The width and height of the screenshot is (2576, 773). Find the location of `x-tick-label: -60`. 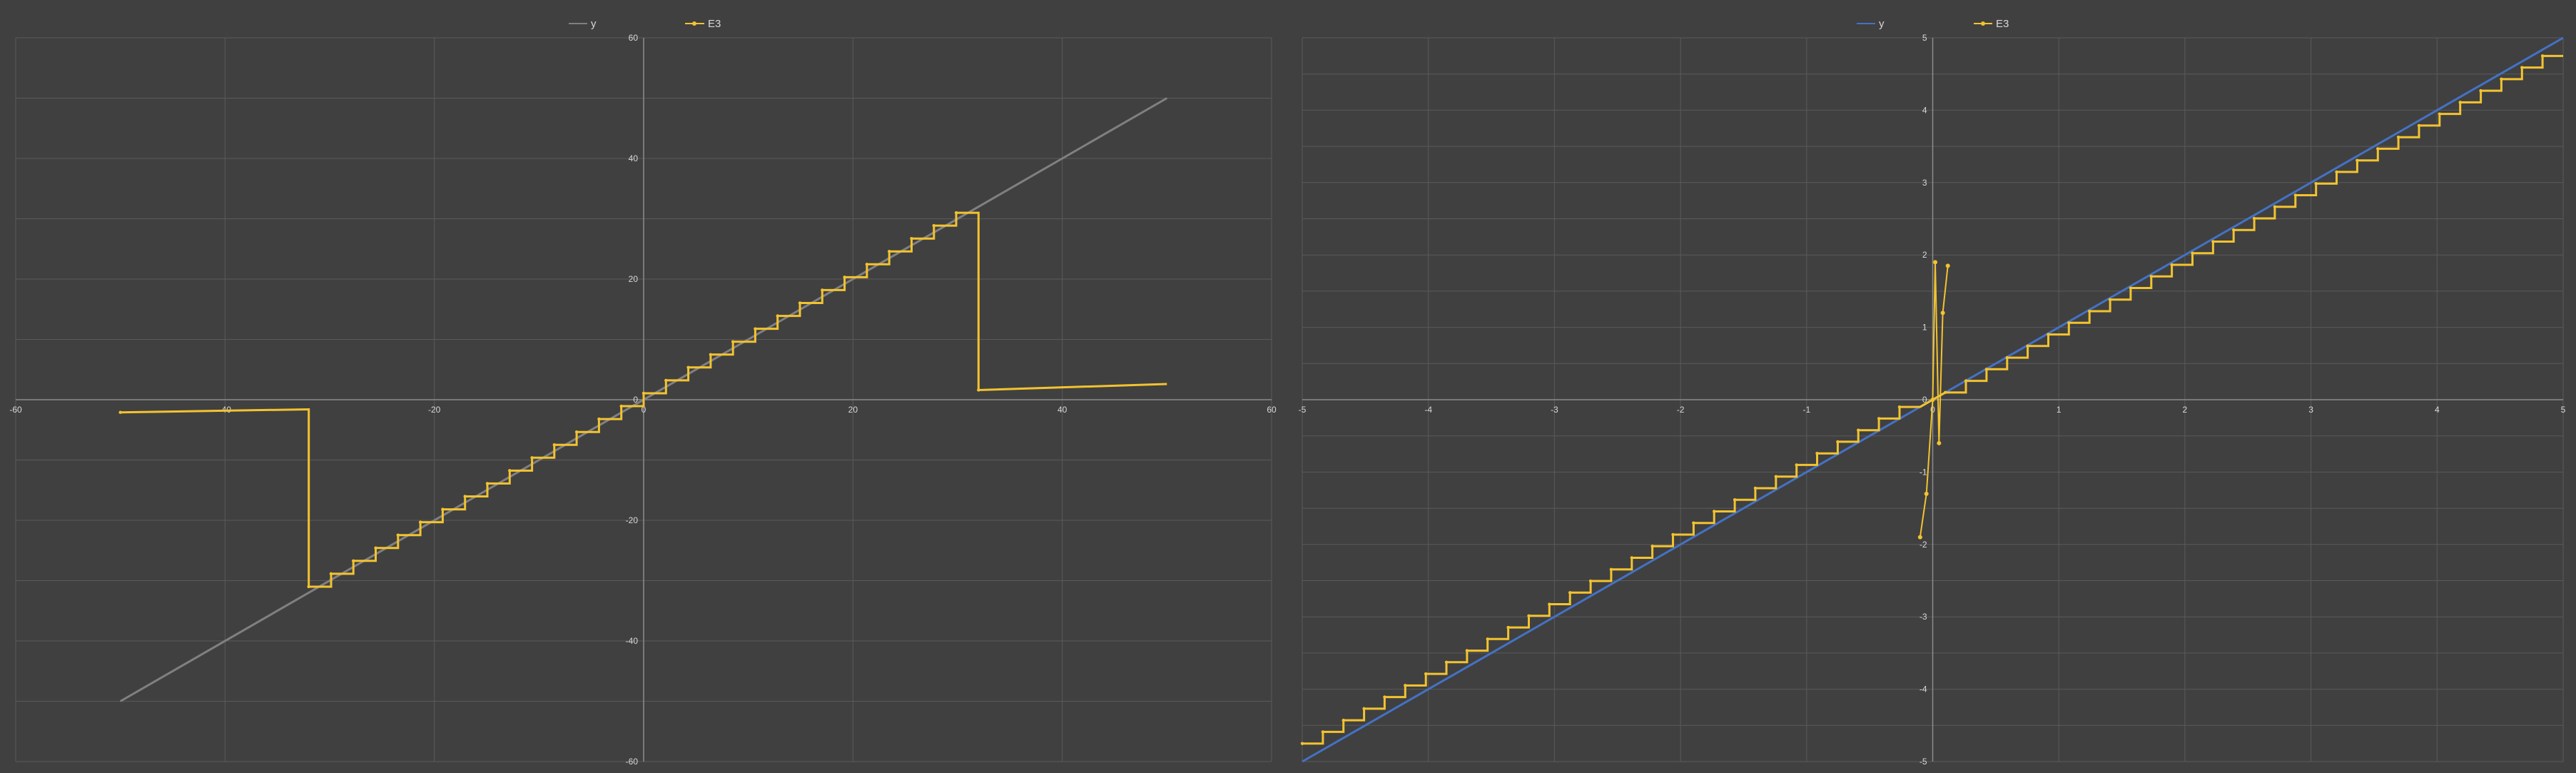

x-tick-label: -60 is located at coordinates (16, 410).